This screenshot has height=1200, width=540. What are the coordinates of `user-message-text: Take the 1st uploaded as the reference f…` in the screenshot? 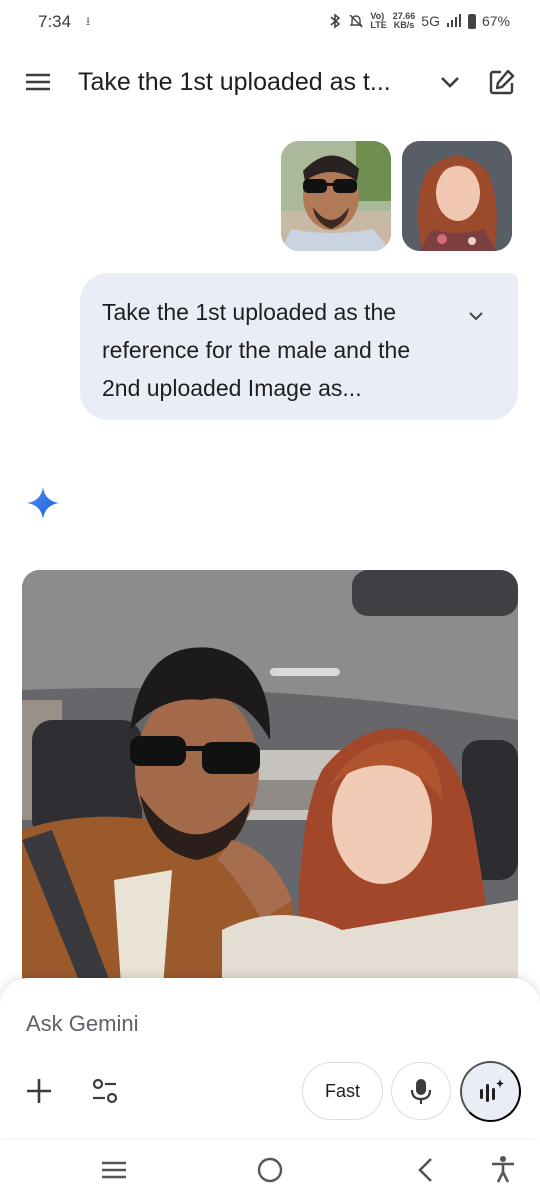 It's located at (256, 350).